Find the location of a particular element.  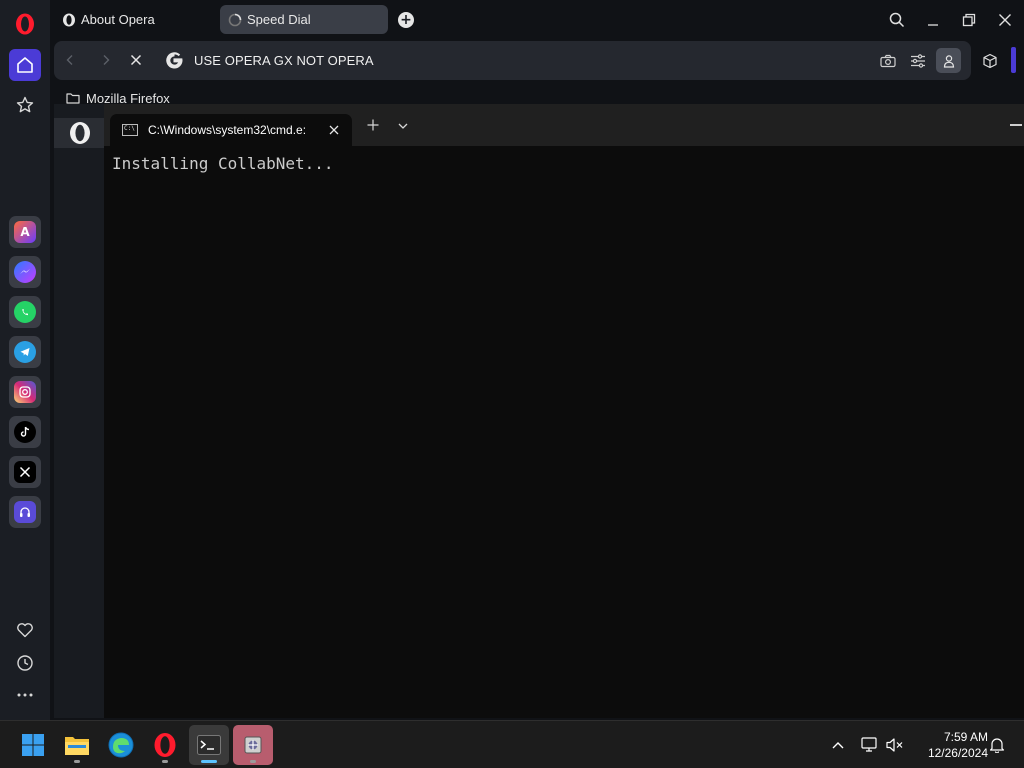

settings-sliders-icon is located at coordinates (918, 61).